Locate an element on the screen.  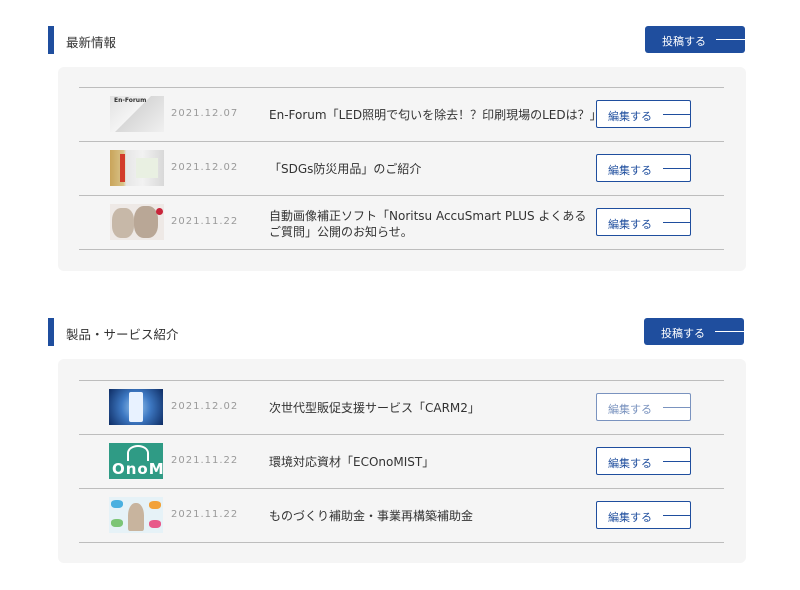
thumbnail-image: OnoM is located at coordinates (136, 461).